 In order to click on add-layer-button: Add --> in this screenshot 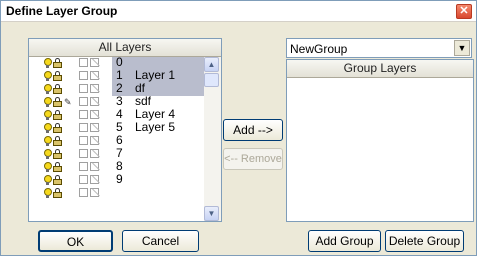, I will do `click(253, 130)`.